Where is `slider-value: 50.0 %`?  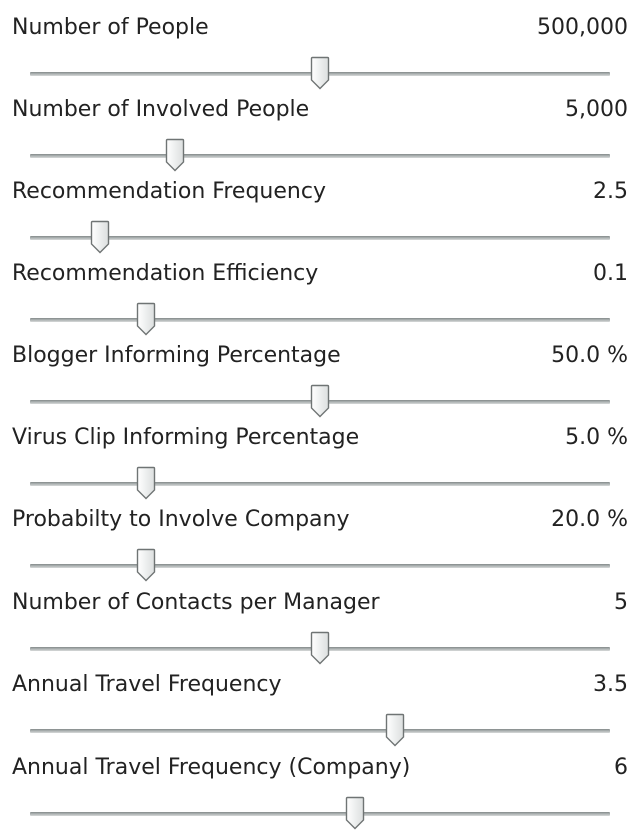
slider-value: 50.0 % is located at coordinates (589, 355).